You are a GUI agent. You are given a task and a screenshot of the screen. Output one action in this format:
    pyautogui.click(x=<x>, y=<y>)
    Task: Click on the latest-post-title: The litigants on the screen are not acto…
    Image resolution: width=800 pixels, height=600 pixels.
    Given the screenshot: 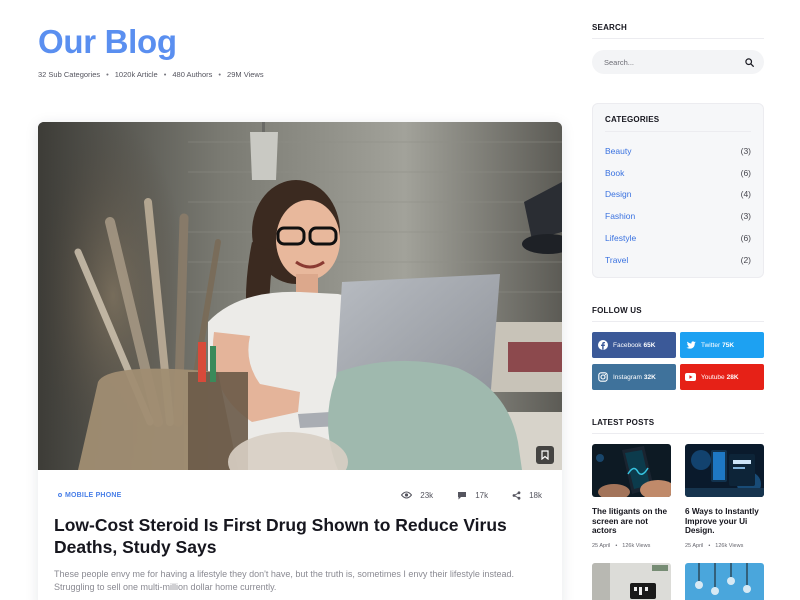 What is the action you would take?
    pyautogui.click(x=631, y=522)
    